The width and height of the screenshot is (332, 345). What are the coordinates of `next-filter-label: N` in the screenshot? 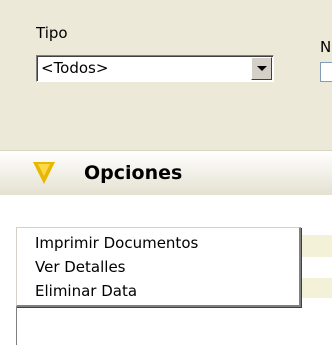 It's located at (326, 47).